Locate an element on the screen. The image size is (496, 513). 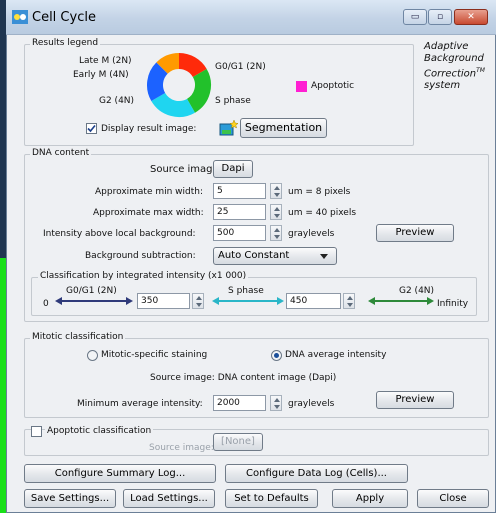
segmentation-button: Segmentation is located at coordinates (283, 128).